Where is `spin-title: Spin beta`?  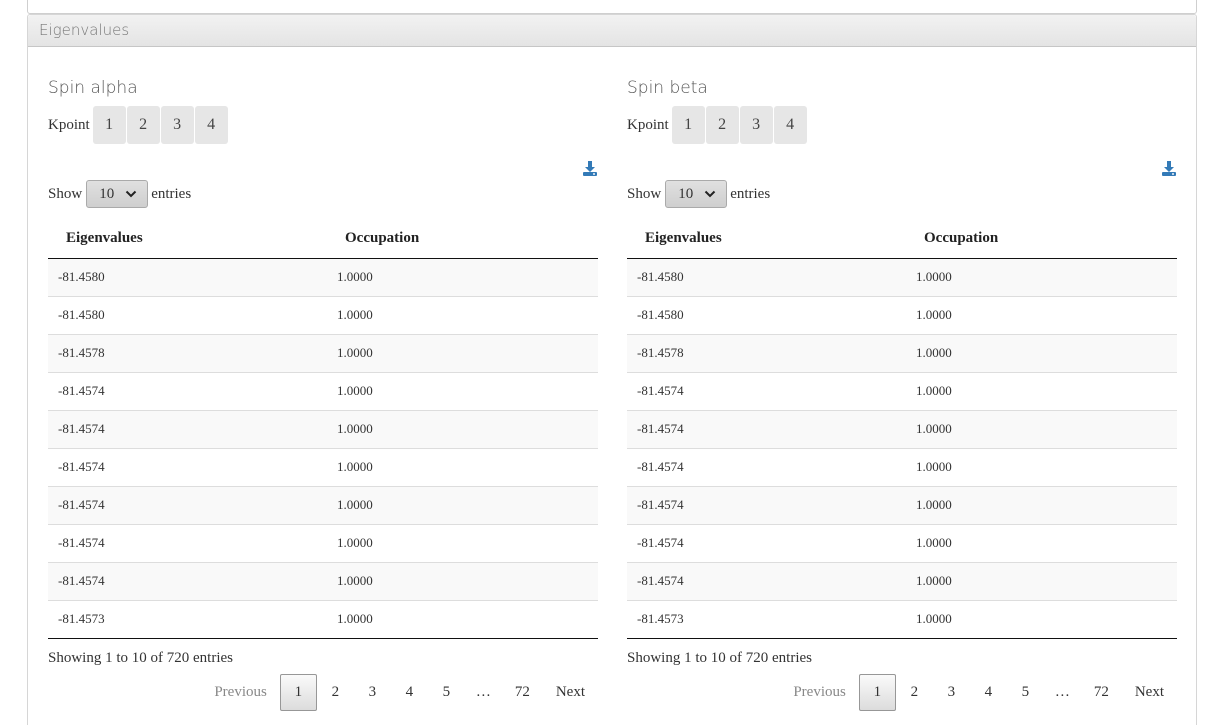
spin-title: Spin beta is located at coordinates (667, 88).